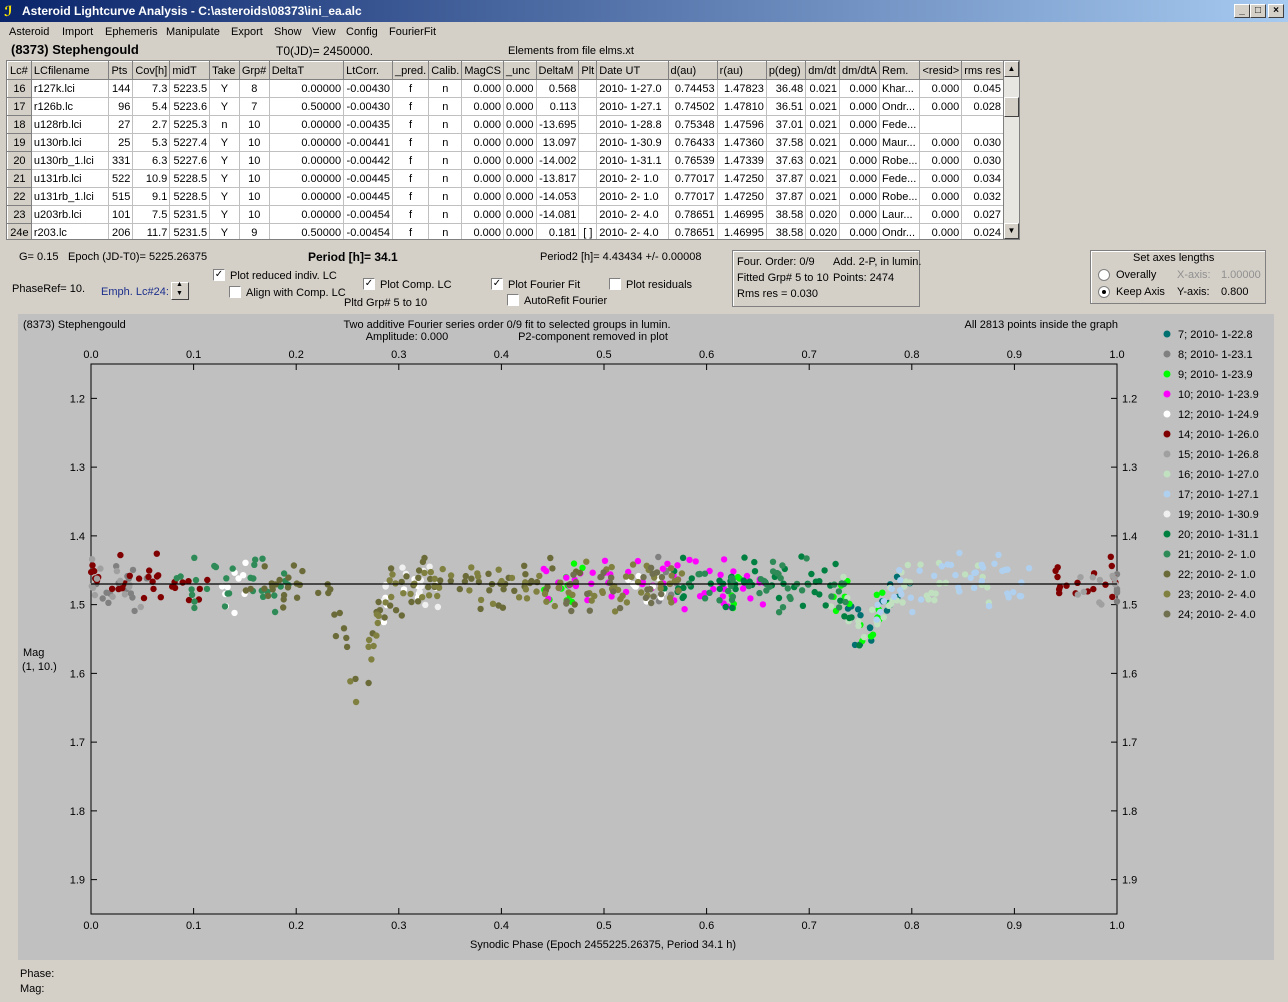 The width and height of the screenshot is (1288, 1002). What do you see at coordinates (1242, 11) in the screenshot?
I see `minimize-button: _` at bounding box center [1242, 11].